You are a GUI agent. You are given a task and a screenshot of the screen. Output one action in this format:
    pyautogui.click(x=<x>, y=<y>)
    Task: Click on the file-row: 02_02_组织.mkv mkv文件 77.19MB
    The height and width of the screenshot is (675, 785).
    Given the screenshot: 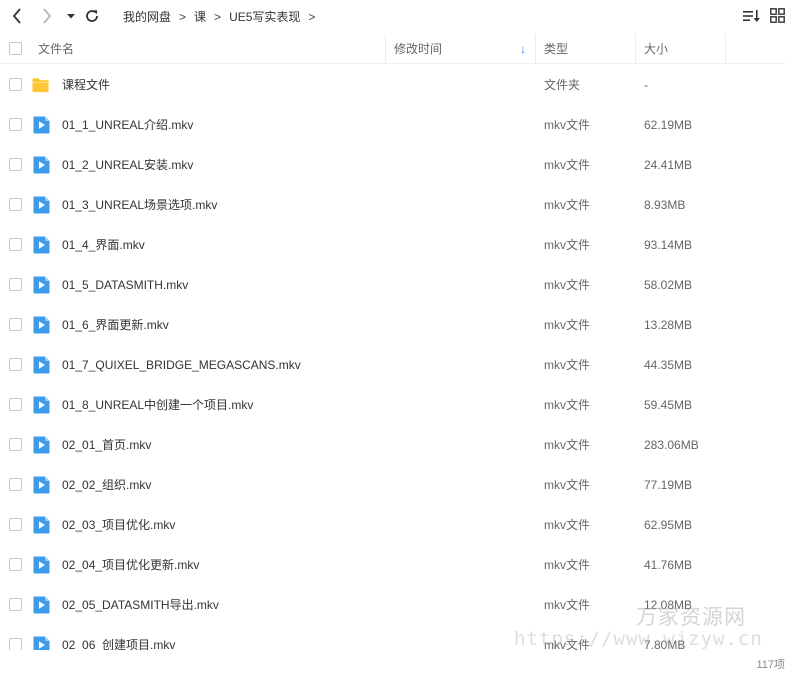 What is the action you would take?
    pyautogui.click(x=392, y=485)
    